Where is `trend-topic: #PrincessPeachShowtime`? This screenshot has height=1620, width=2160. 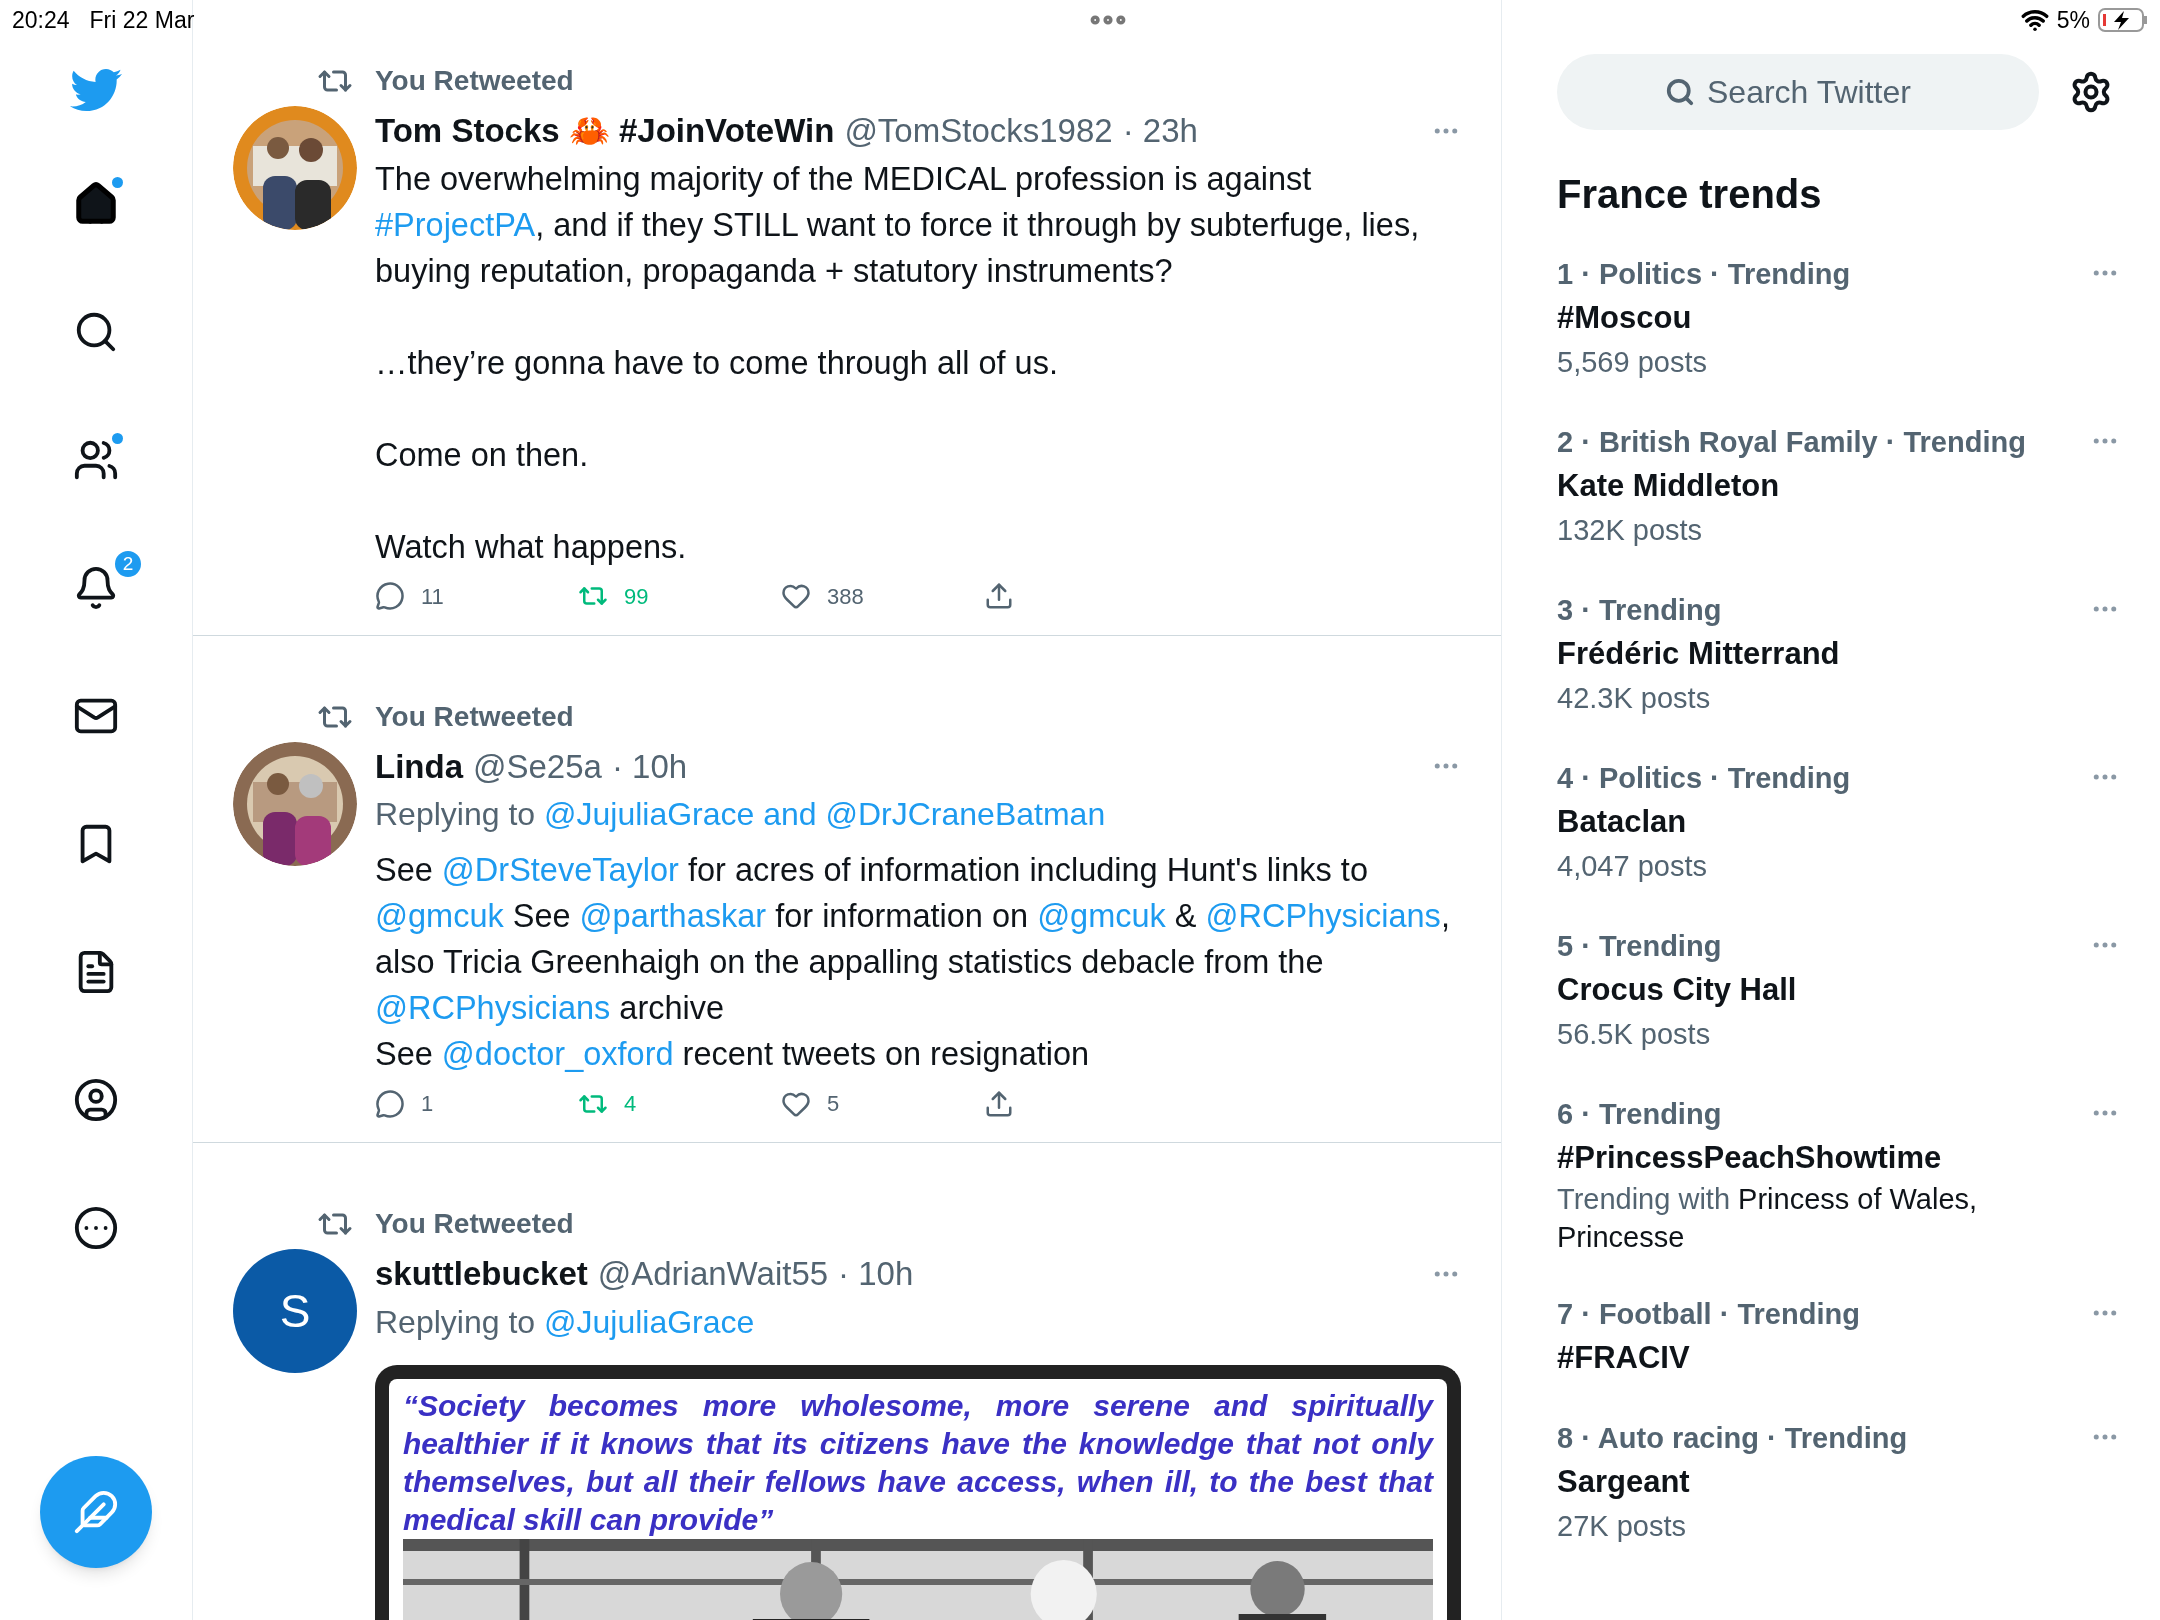
trend-topic: #PrincessPeachShowtime is located at coordinates (1750, 1158).